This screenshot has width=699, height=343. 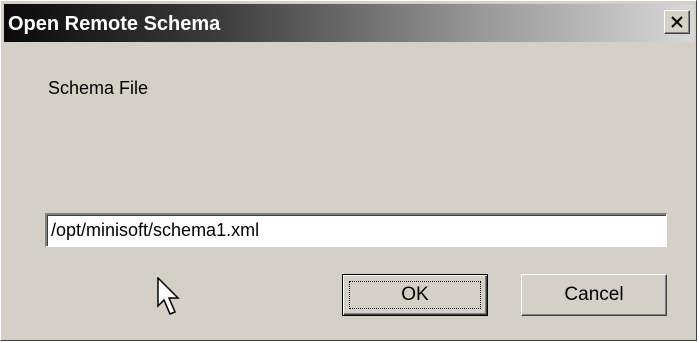 I want to click on ok-button: OK, so click(x=415, y=295).